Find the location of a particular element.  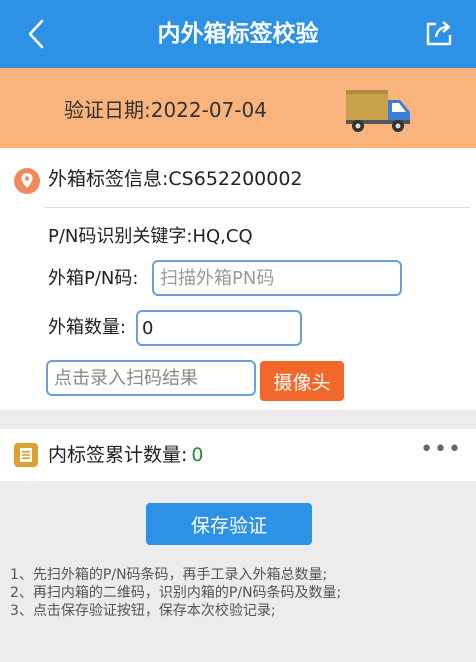

camera-button: 摄像头 is located at coordinates (302, 381).